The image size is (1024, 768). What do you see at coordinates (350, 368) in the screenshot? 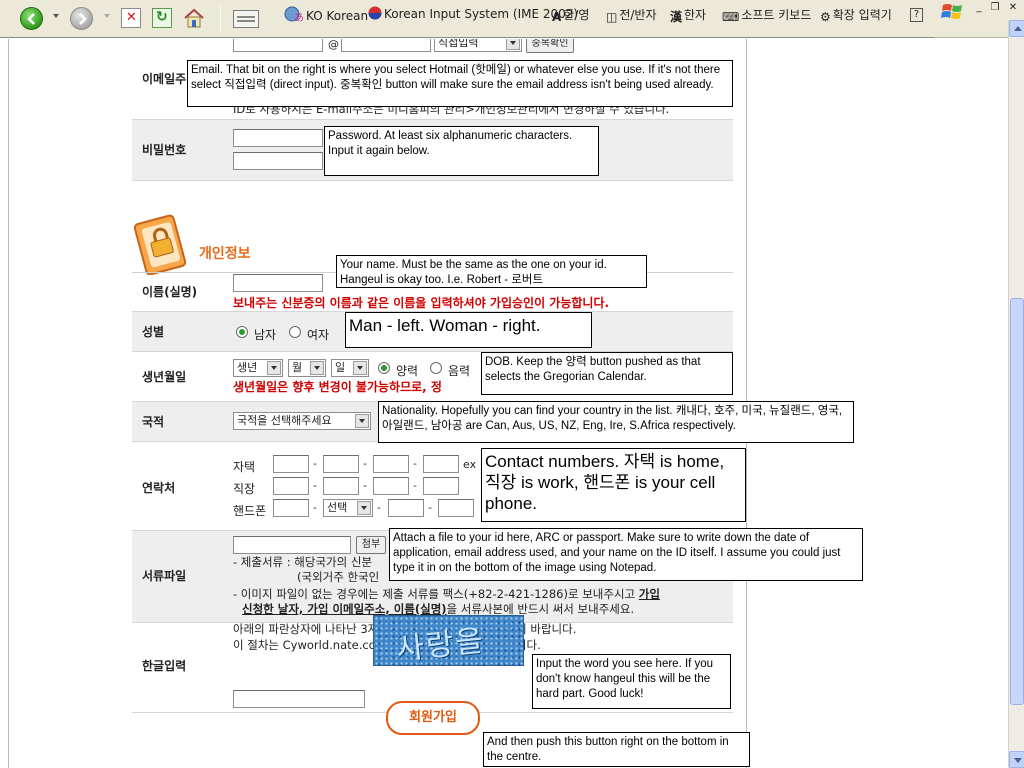
I see `birth-day-select: 일` at bounding box center [350, 368].